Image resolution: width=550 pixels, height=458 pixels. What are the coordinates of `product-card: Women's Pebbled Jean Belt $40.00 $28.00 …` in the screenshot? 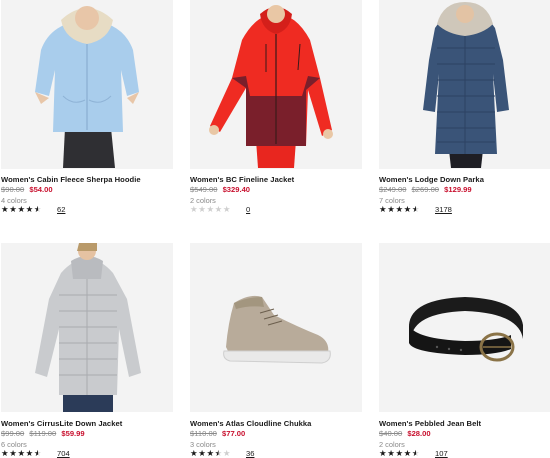 It's located at (464, 350).